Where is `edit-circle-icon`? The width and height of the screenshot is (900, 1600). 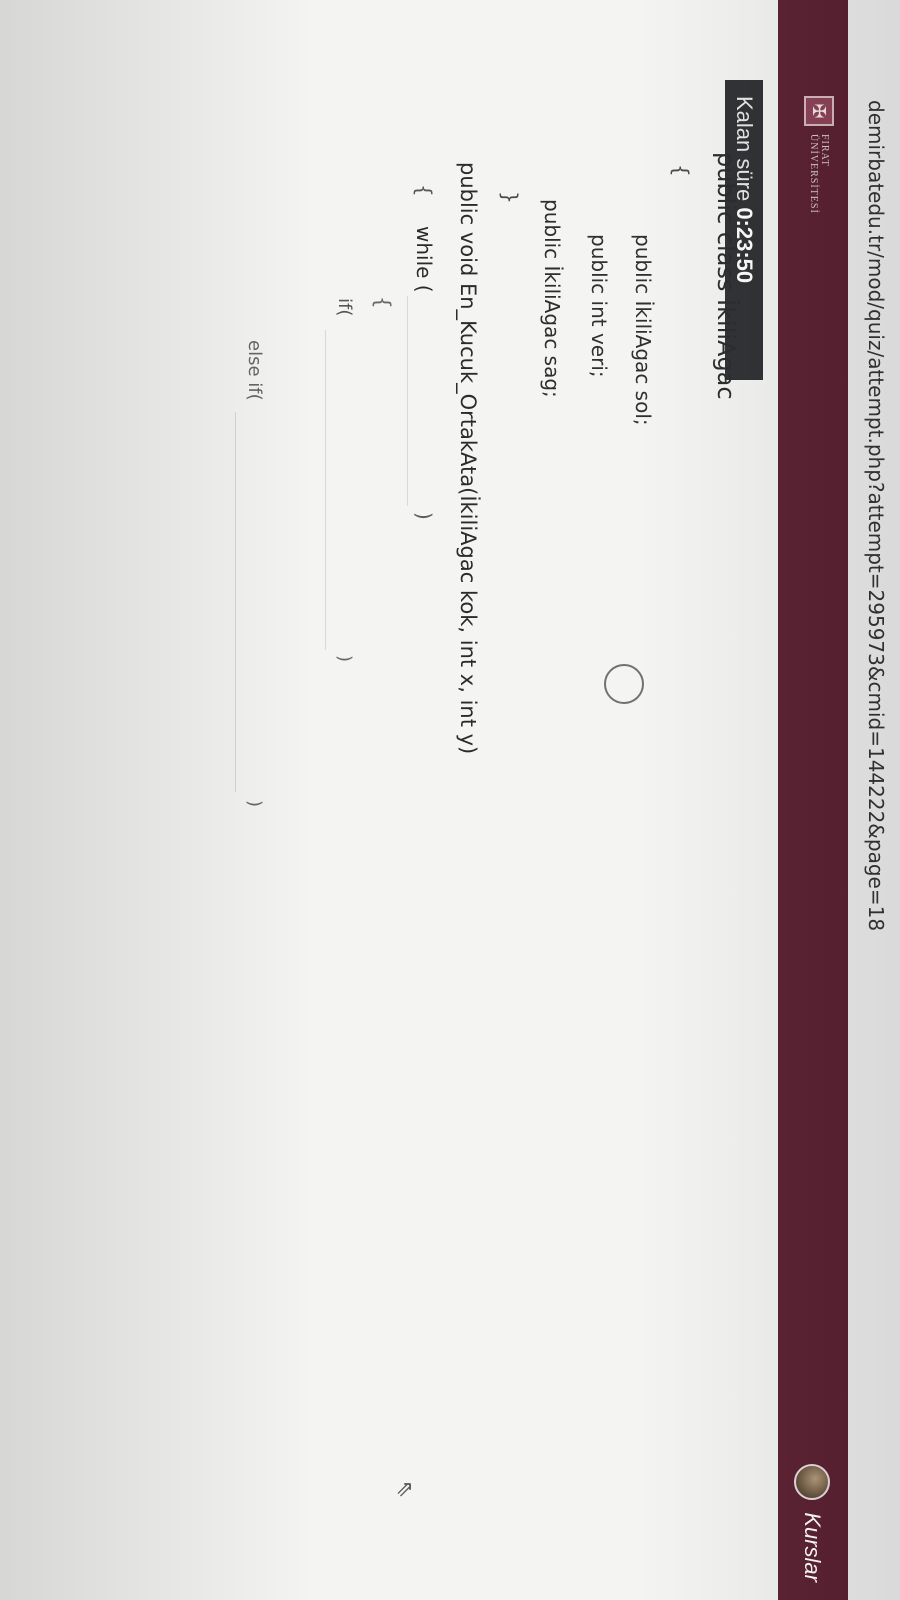
edit-circle-icon is located at coordinates (624, 684).